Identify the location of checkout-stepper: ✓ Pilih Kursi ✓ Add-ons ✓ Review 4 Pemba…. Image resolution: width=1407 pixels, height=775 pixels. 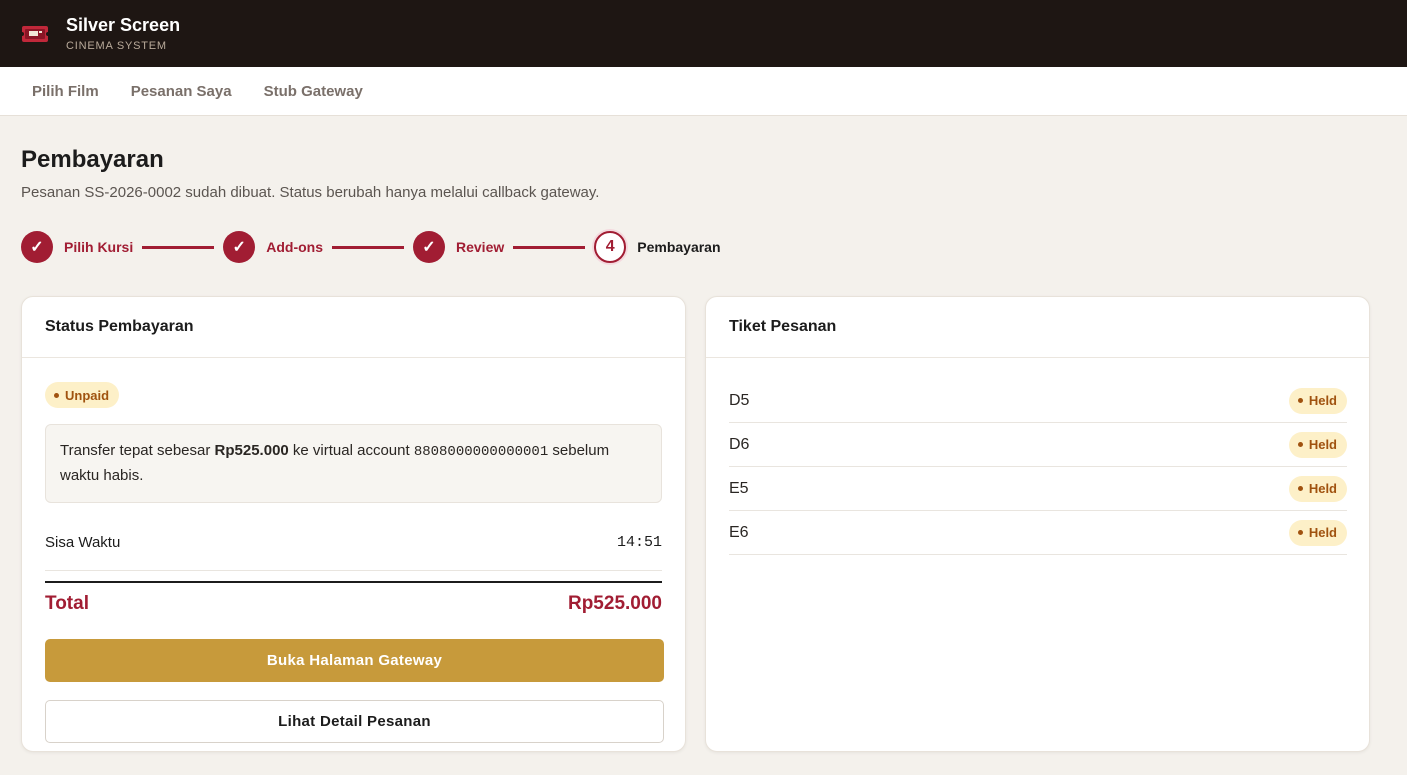
(703, 247).